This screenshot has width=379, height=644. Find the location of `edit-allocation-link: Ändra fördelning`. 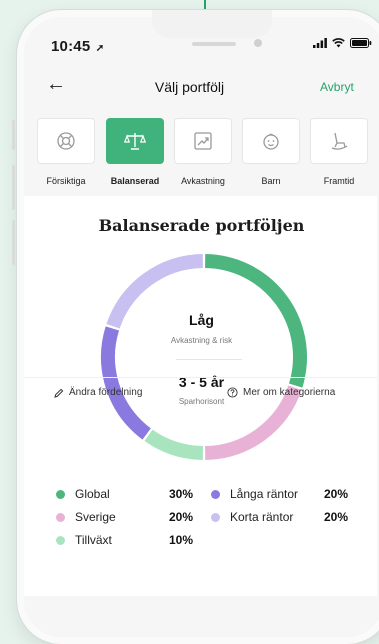

edit-allocation-link: Ändra fördelning is located at coordinates (98, 392).